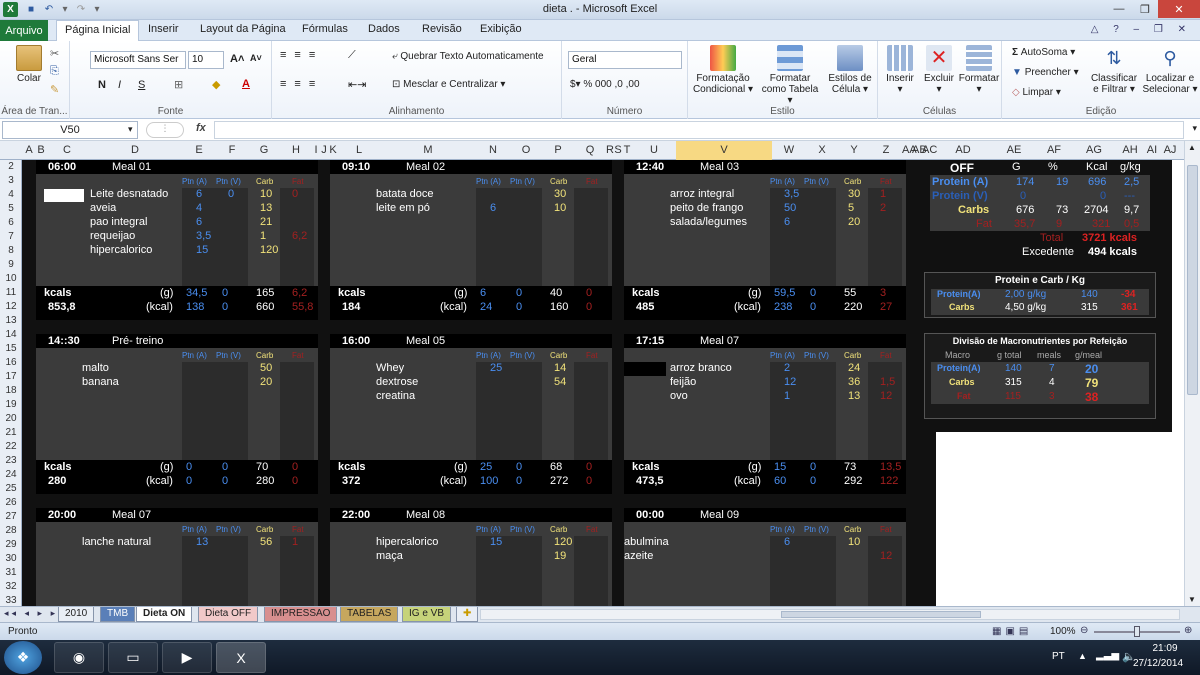 The height and width of the screenshot is (675, 1200). Describe the element at coordinates (216, 84) in the screenshot. I see `fill-color-icon: ◆` at that location.